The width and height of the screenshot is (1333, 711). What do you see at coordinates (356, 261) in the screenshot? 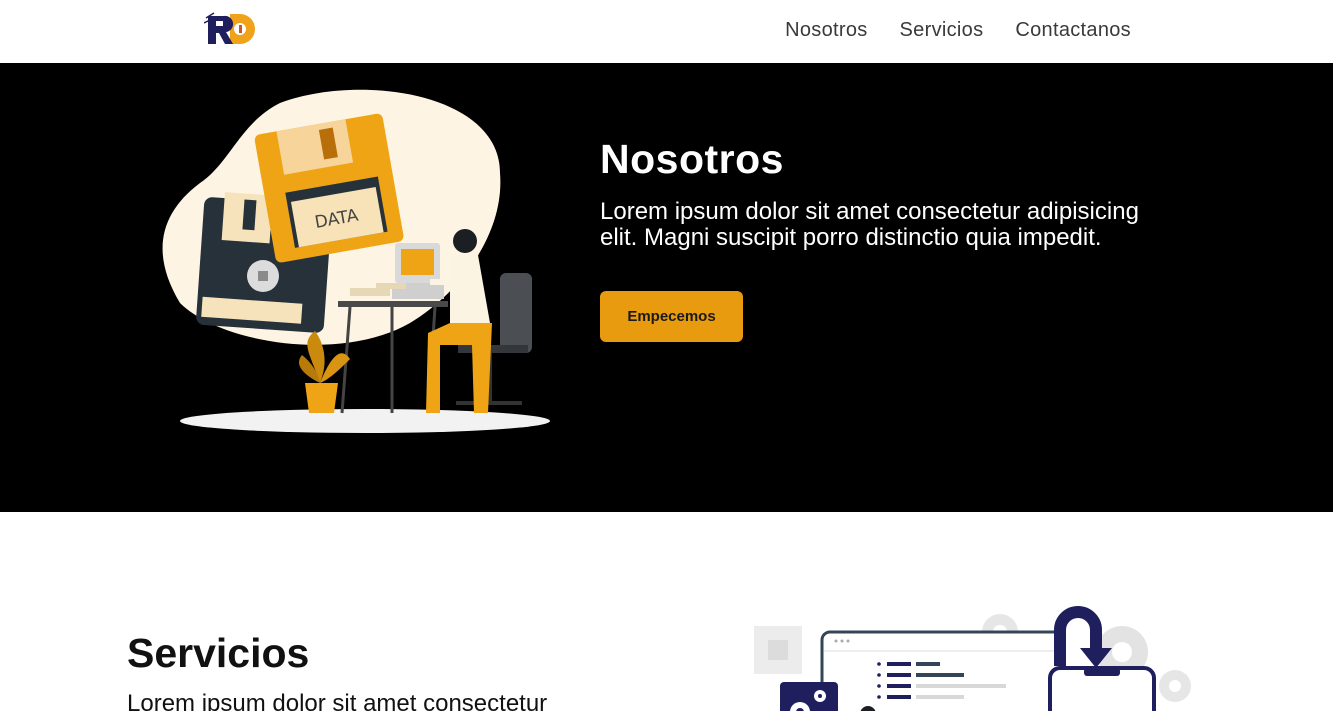
I see `hero-illustration: DATA` at bounding box center [356, 261].